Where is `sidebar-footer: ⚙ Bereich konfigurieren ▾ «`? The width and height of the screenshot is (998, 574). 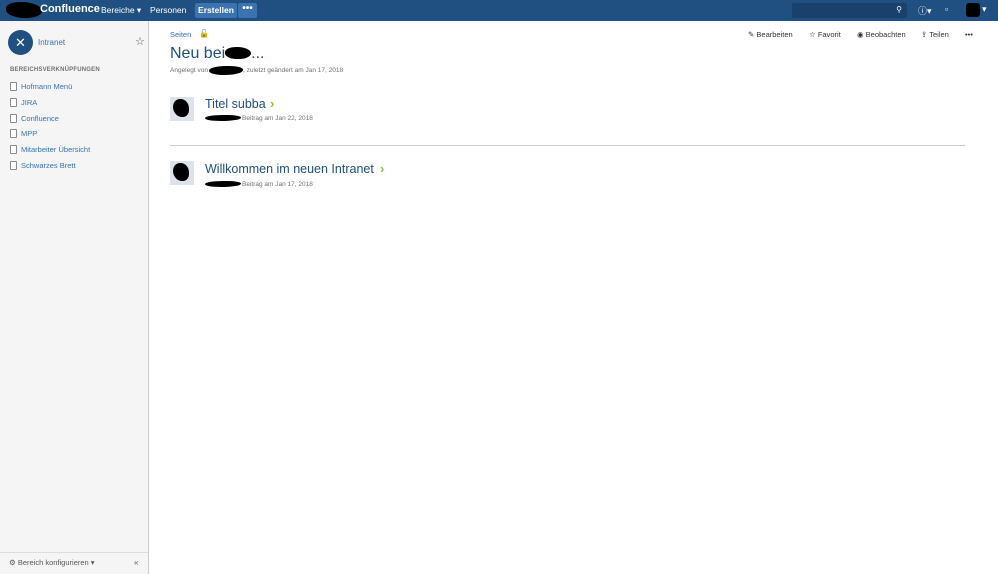 sidebar-footer: ⚙ Bereich konfigurieren ▾ « is located at coordinates (74, 563).